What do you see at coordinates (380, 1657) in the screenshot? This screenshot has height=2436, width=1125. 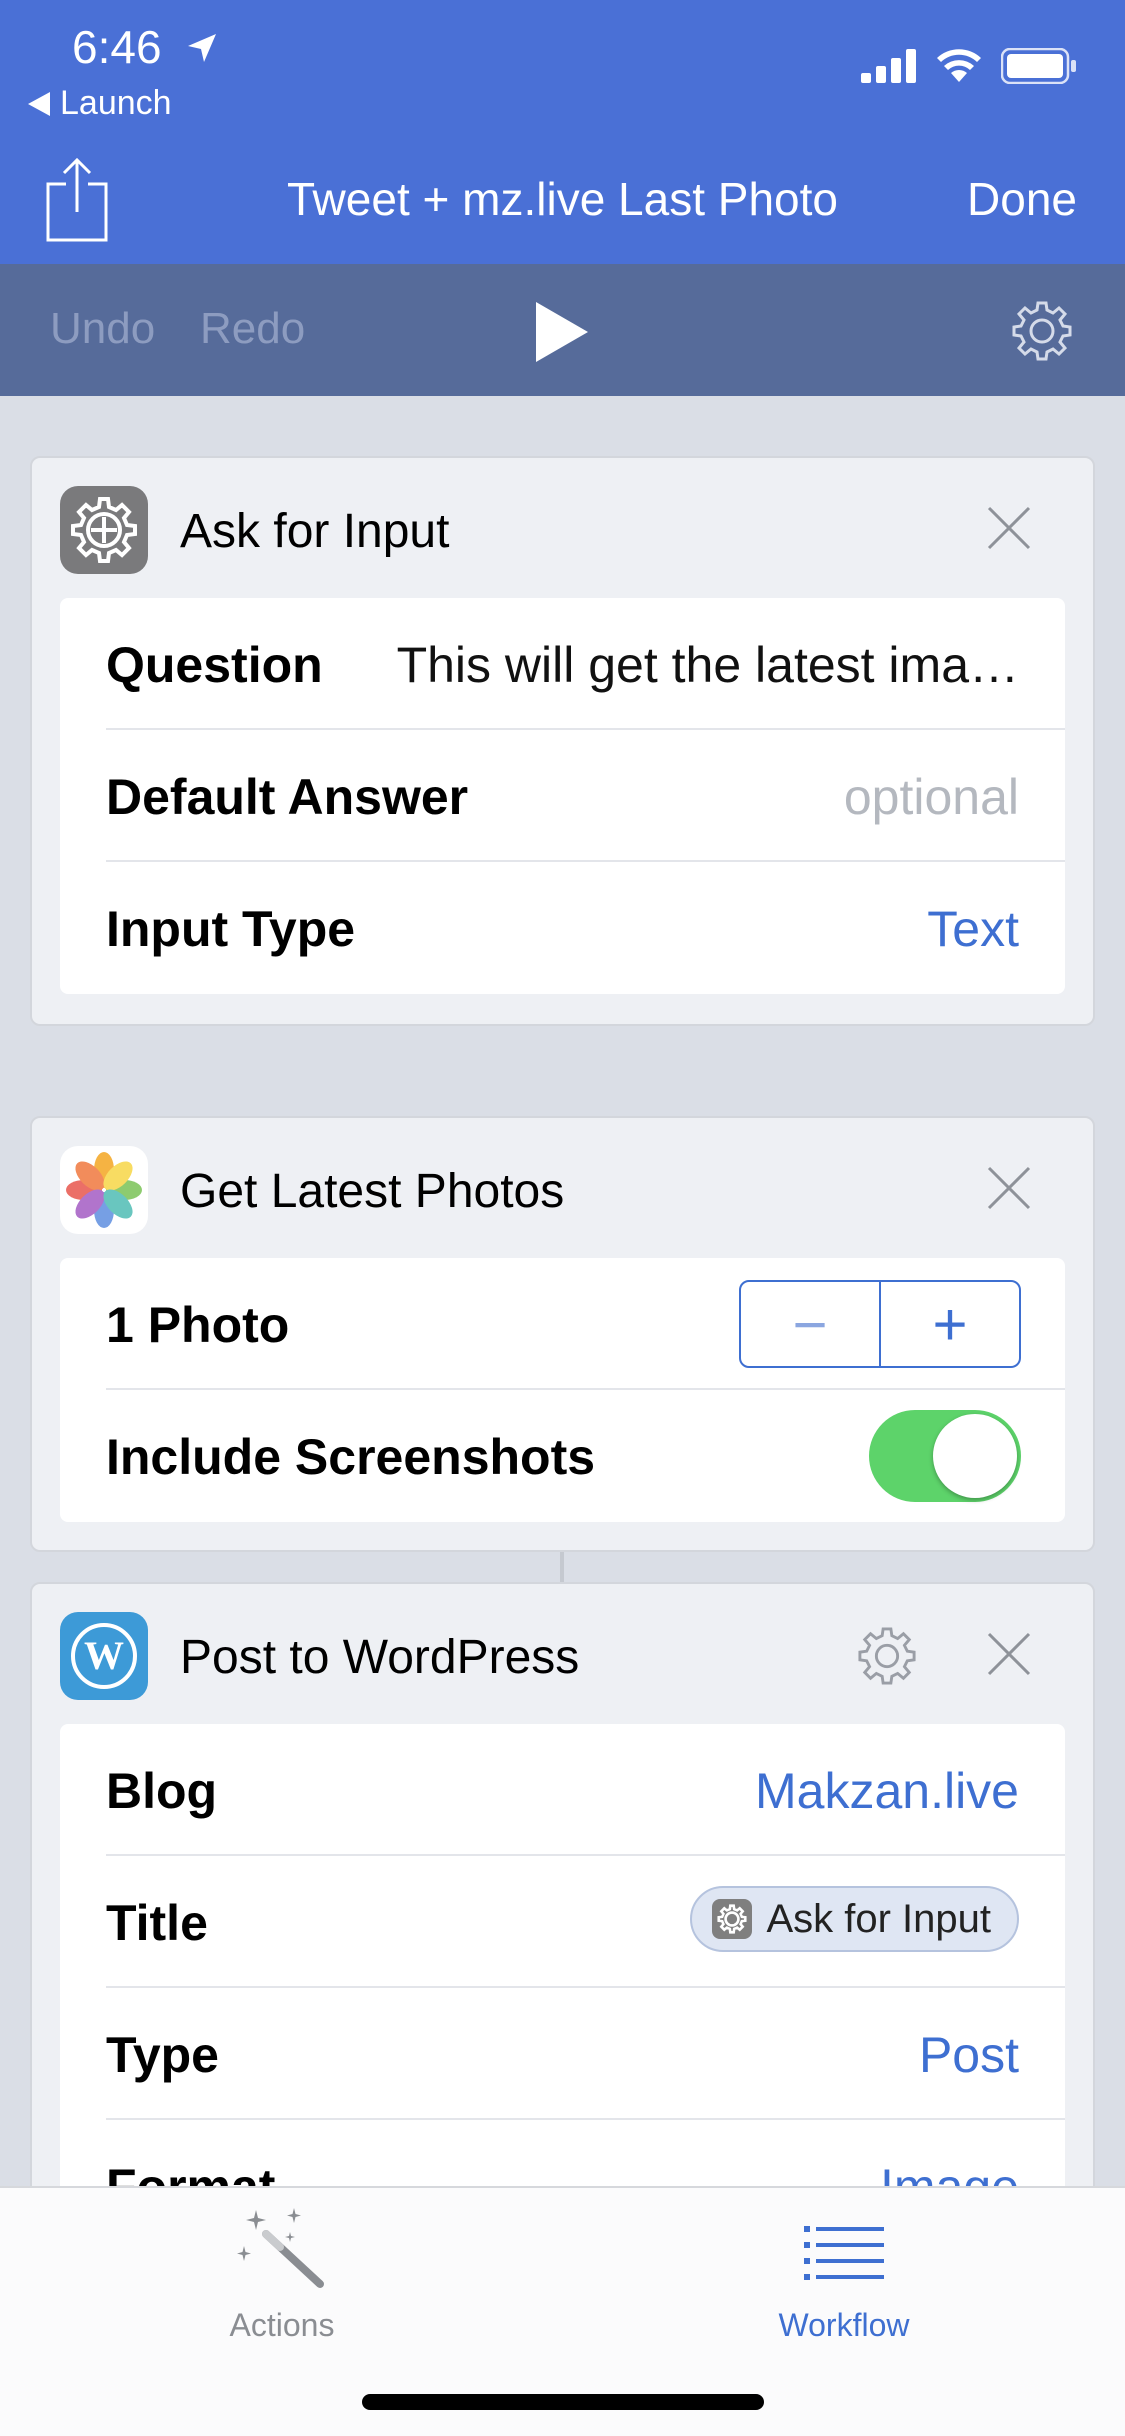 I see `card-title: Post to WordPress` at bounding box center [380, 1657].